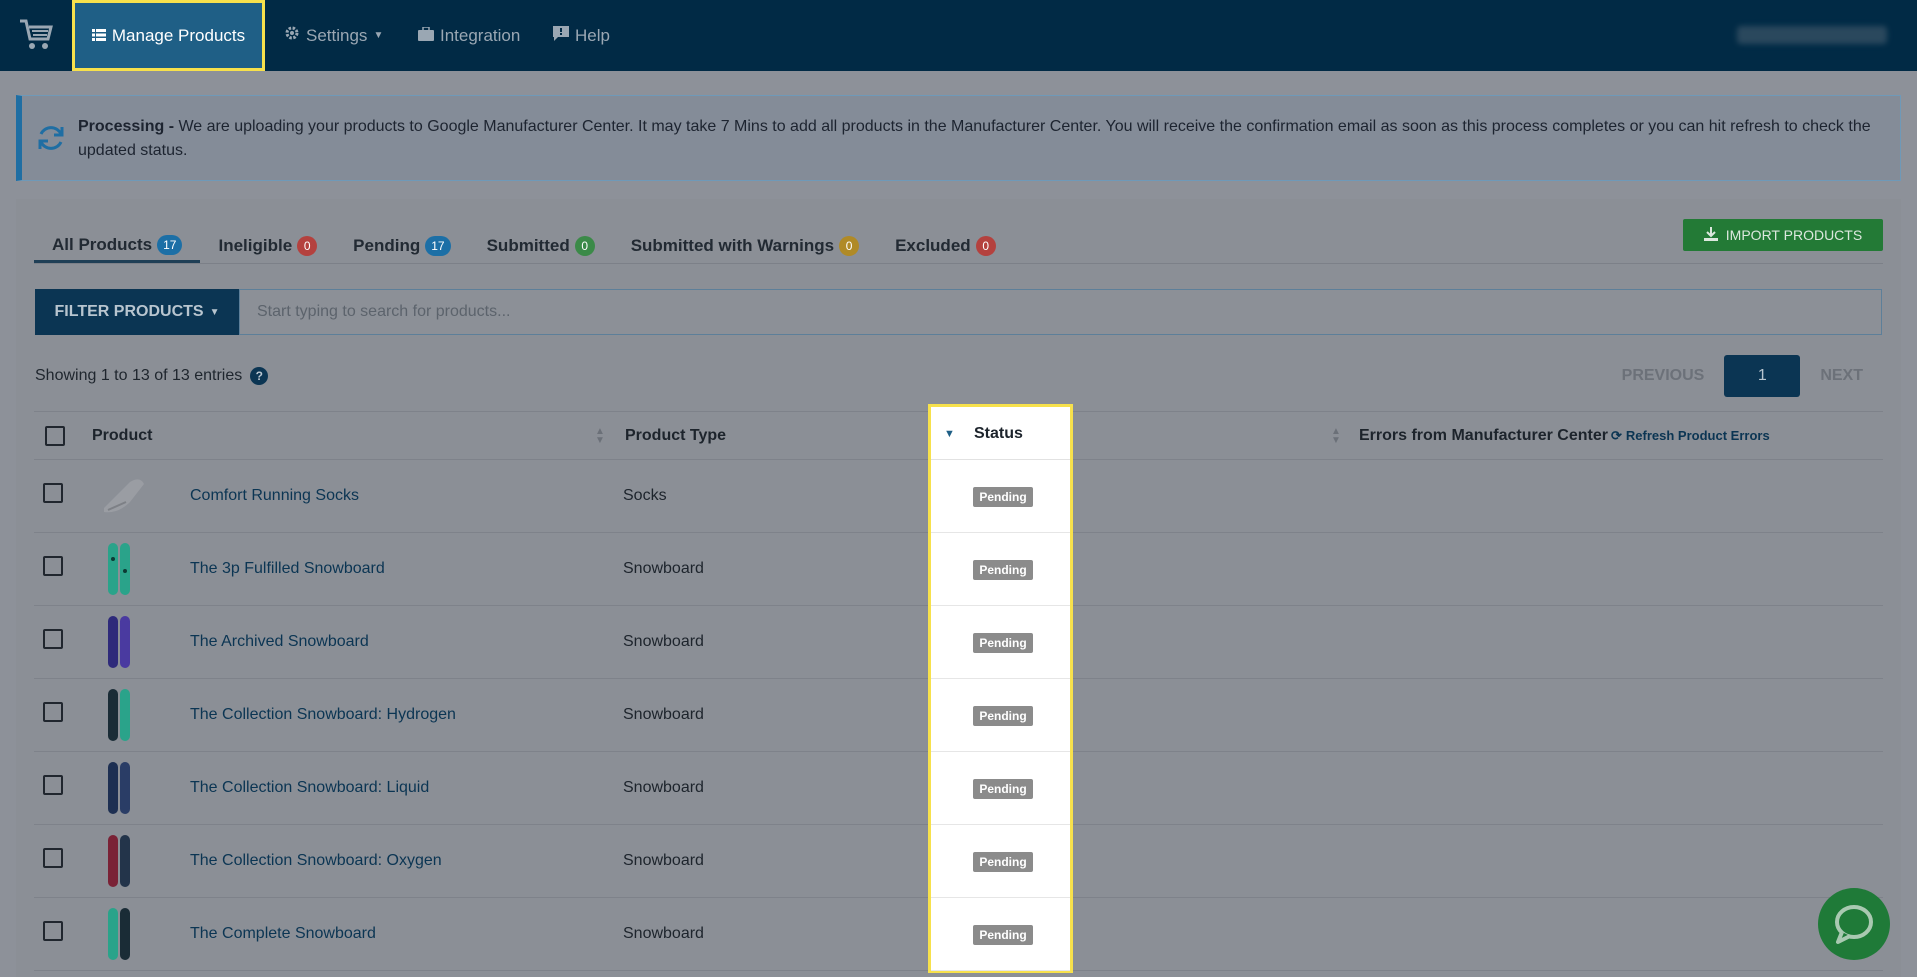 Image resolution: width=1917 pixels, height=977 pixels. What do you see at coordinates (933, 245) in the screenshot?
I see `tab-label: Excluded` at bounding box center [933, 245].